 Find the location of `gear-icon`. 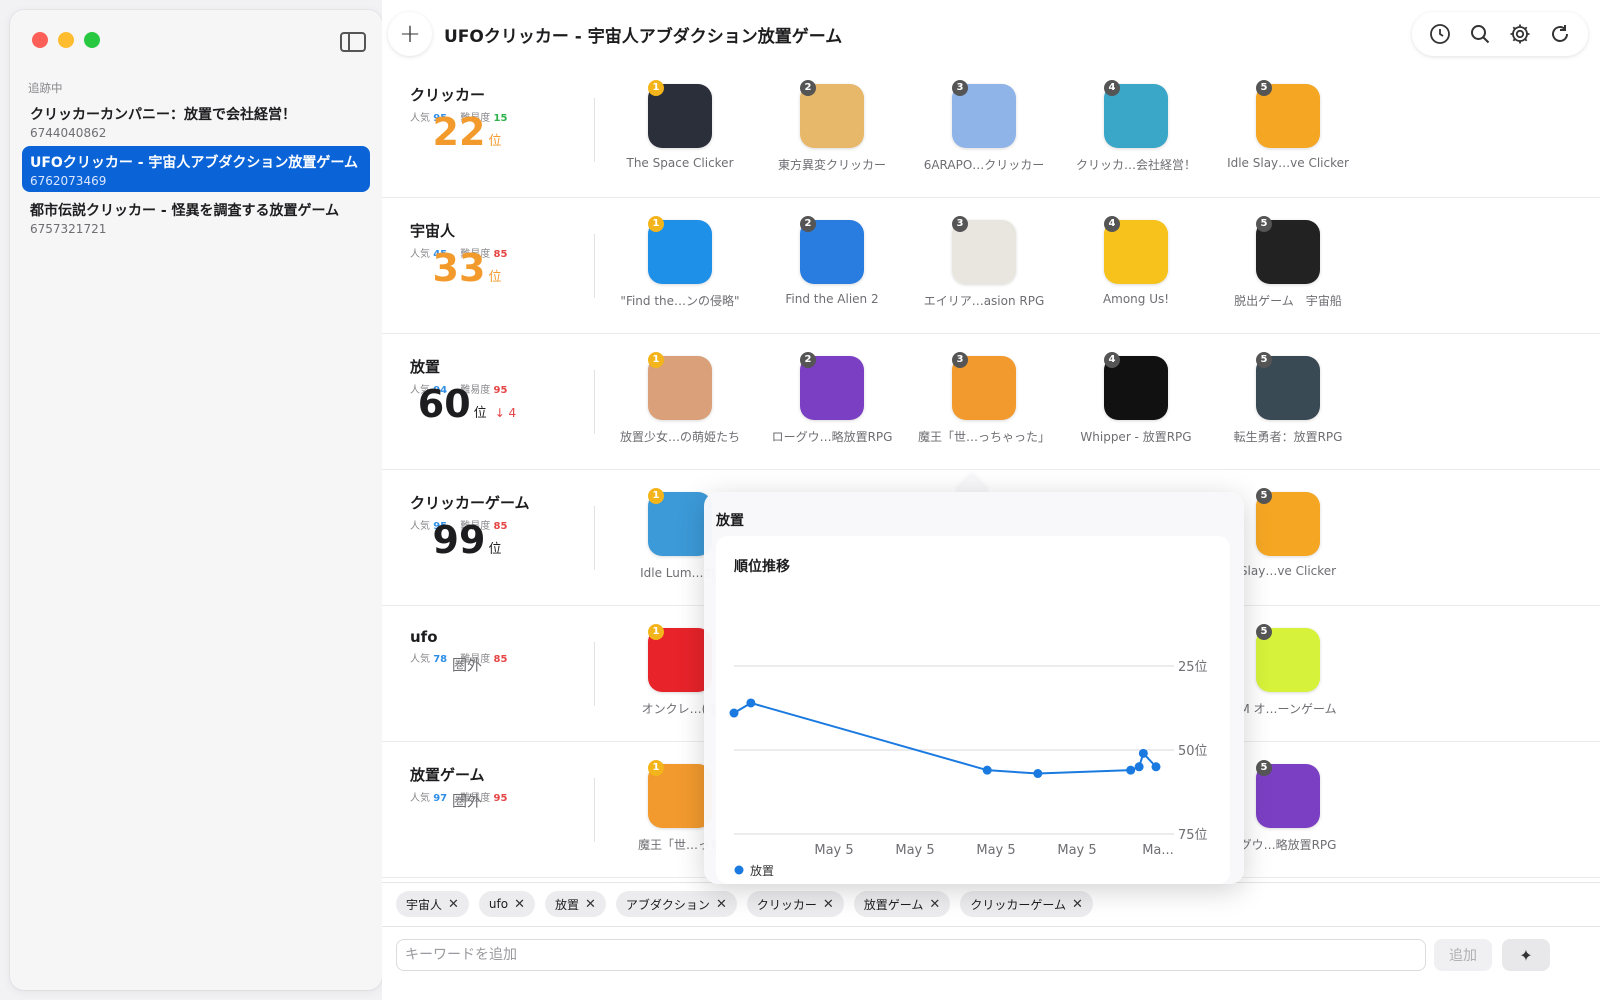

gear-icon is located at coordinates (1520, 34).